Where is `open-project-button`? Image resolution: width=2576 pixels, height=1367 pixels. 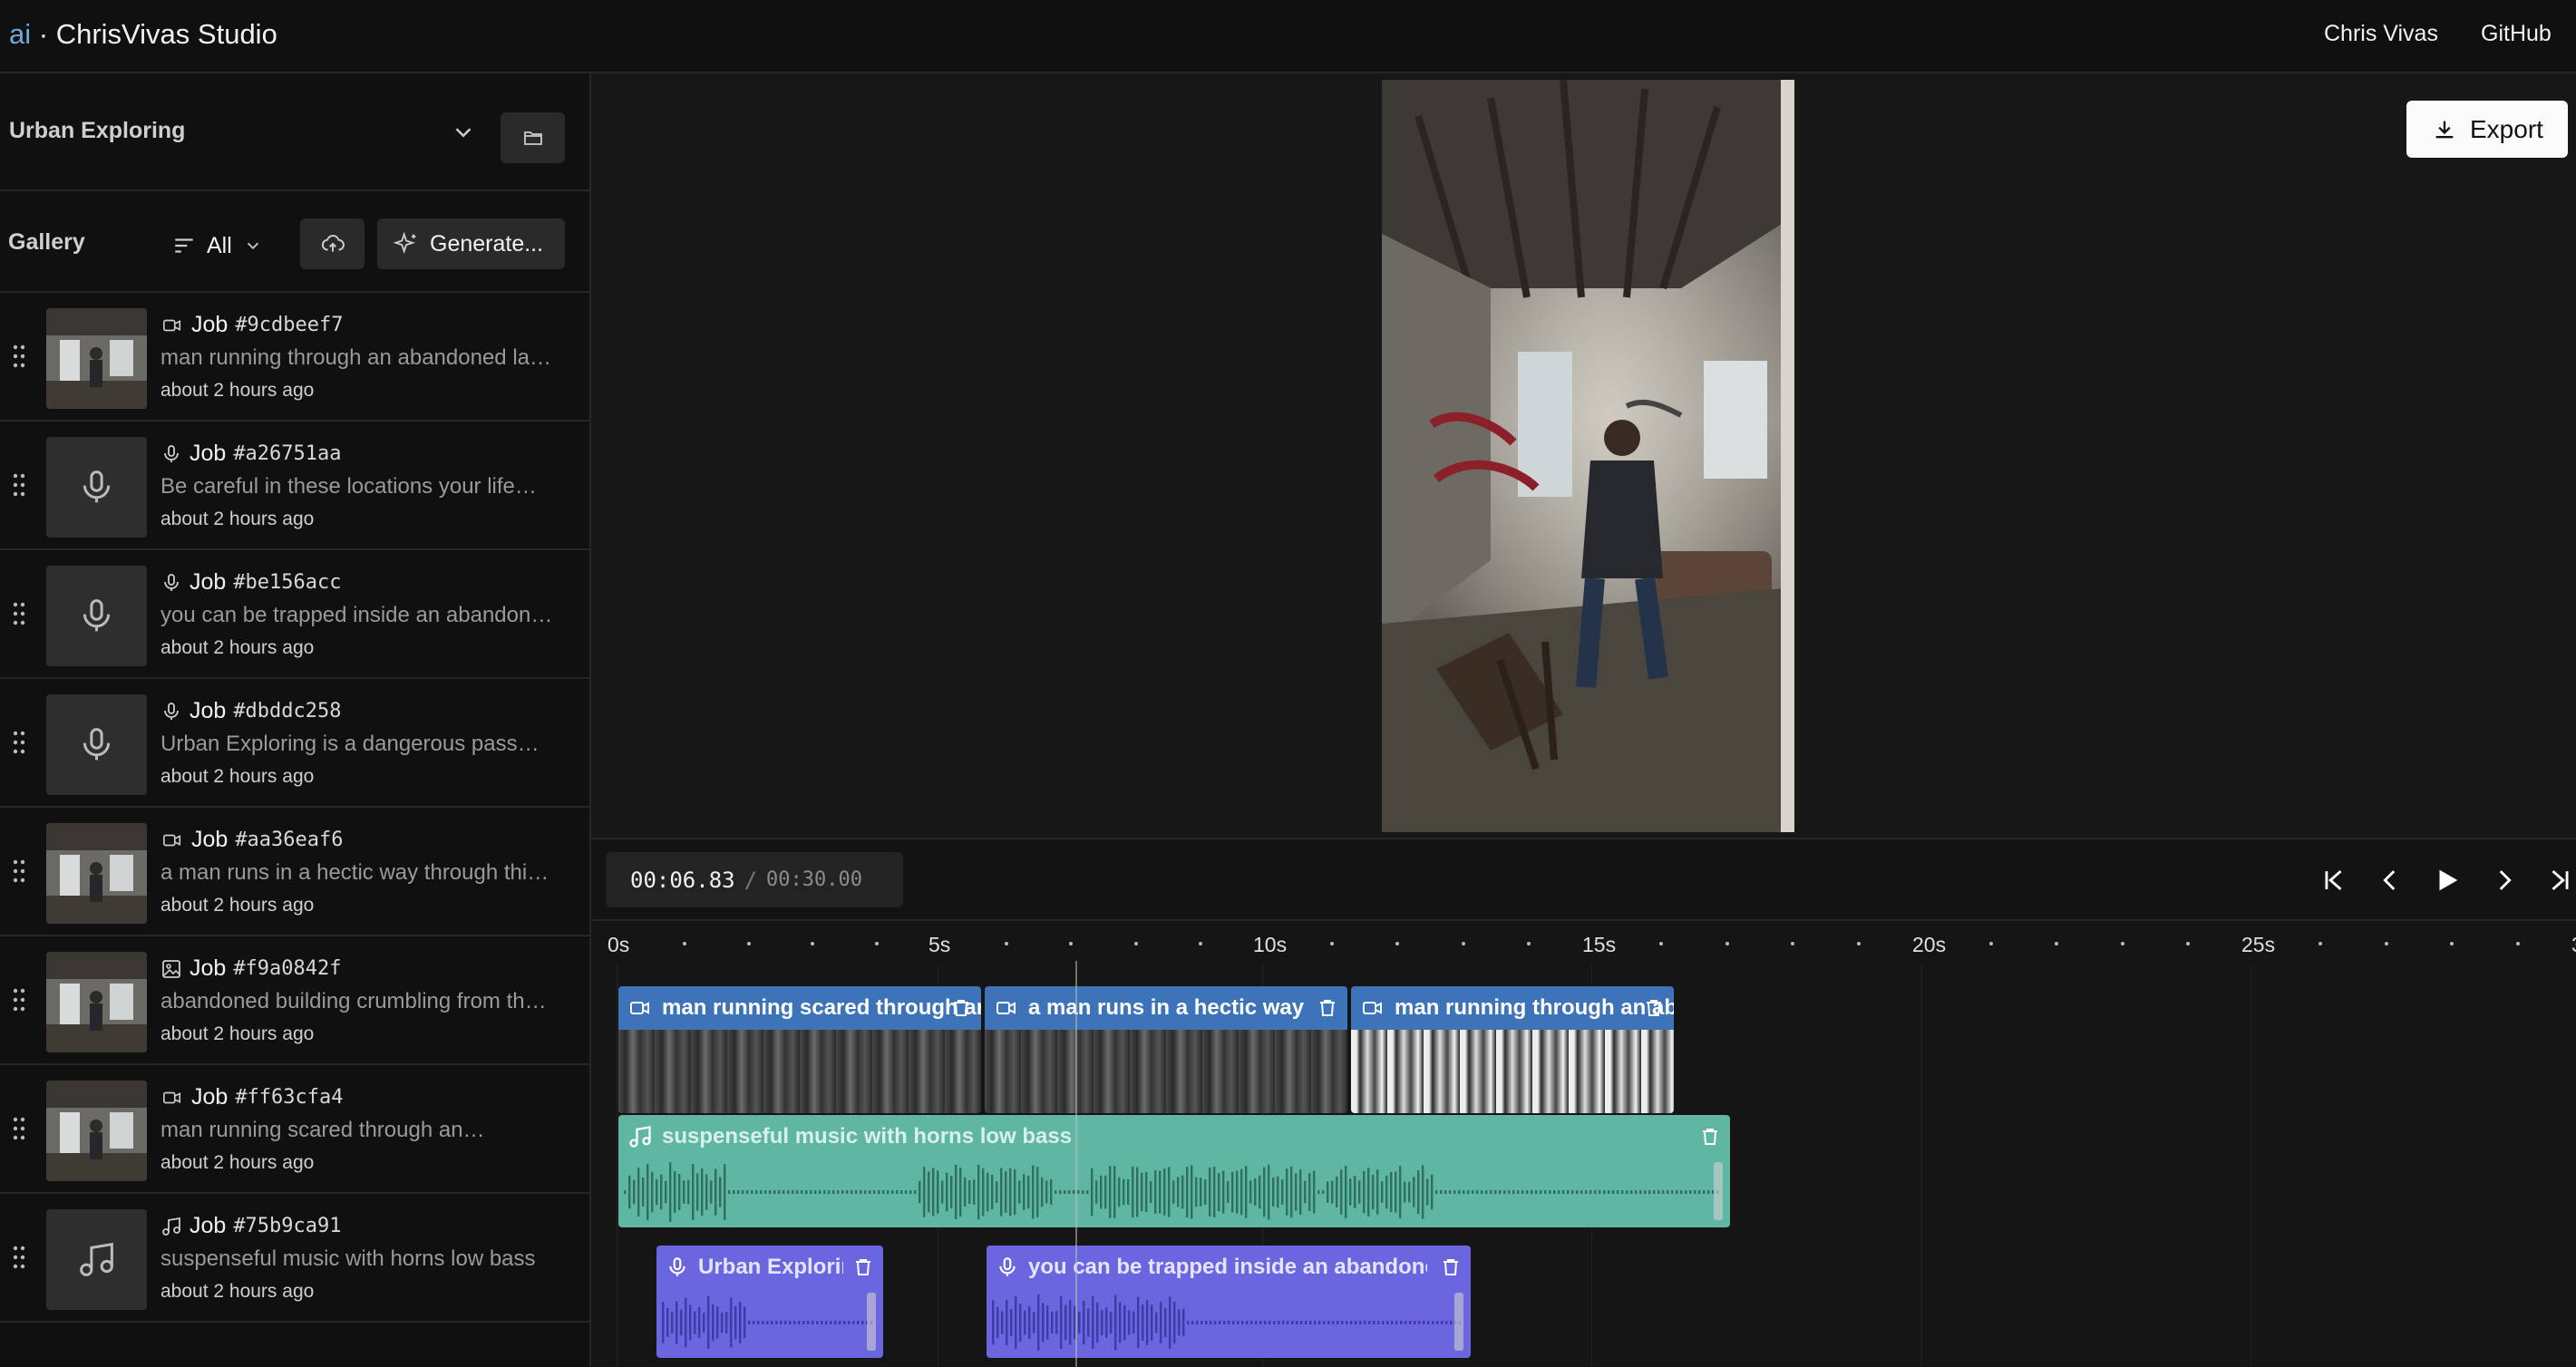 open-project-button is located at coordinates (533, 137).